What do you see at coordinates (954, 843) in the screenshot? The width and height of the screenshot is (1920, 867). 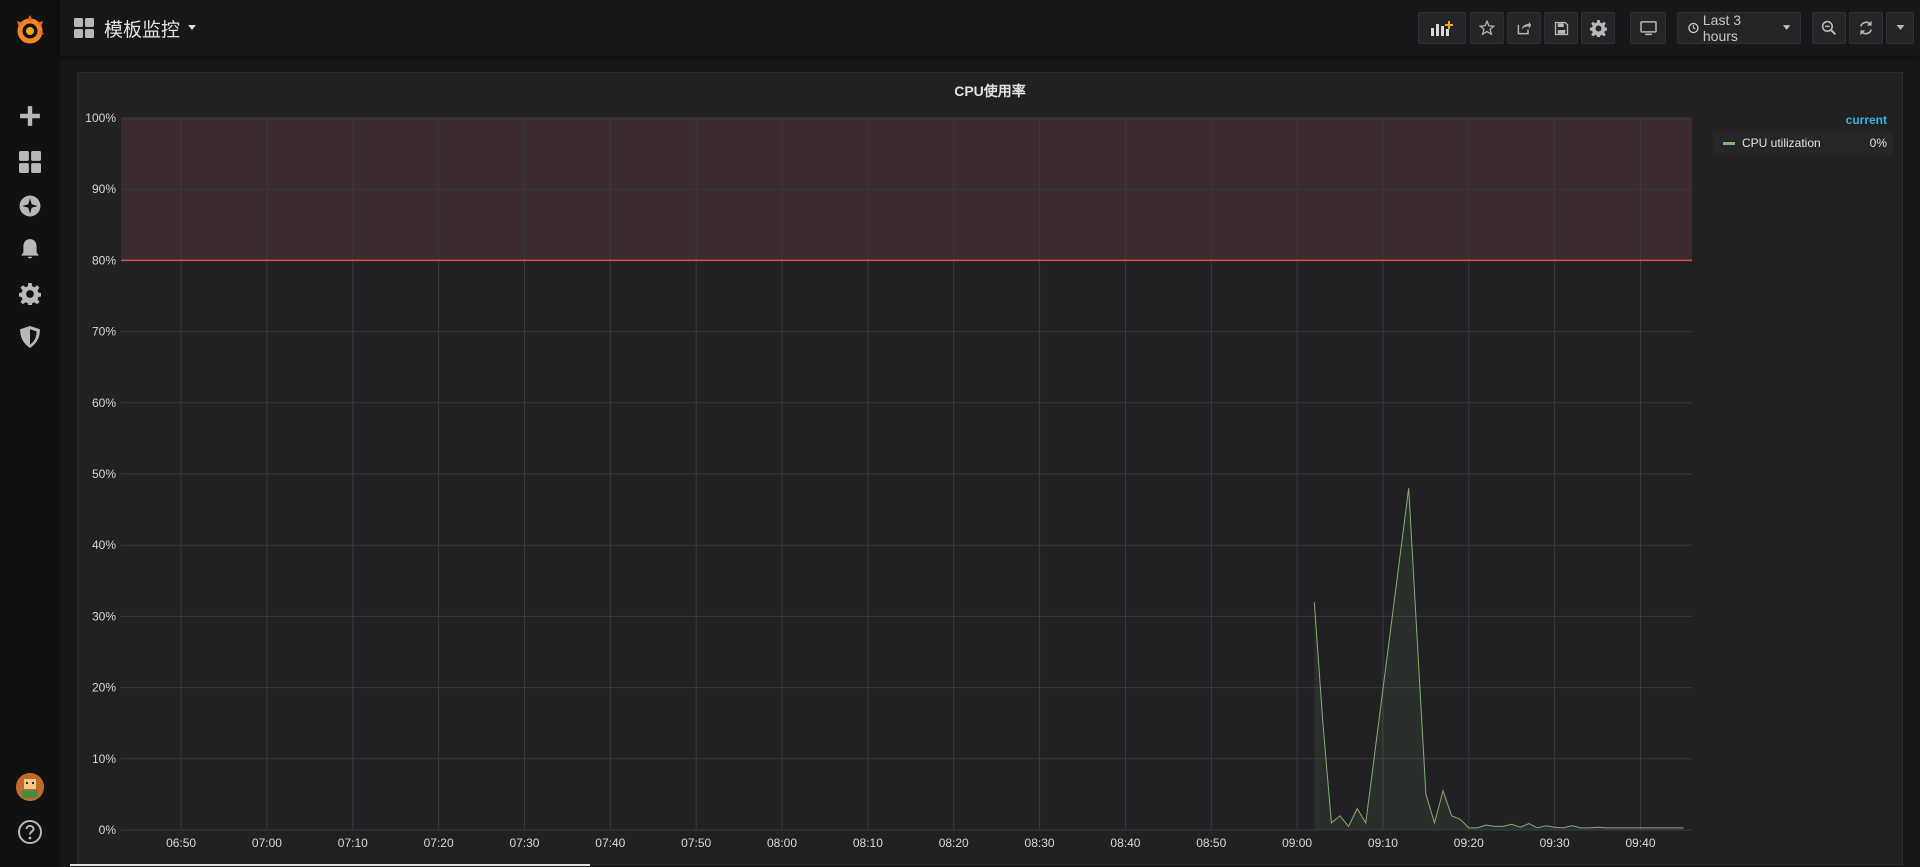 I see `x-tick-label: 08:20` at bounding box center [954, 843].